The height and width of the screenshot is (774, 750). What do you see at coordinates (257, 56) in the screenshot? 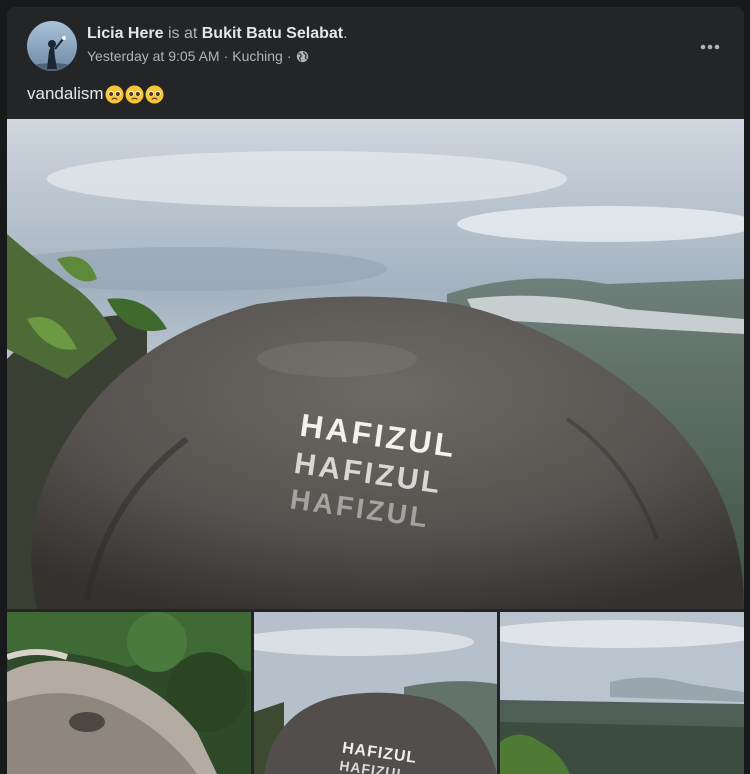
I see `place-link: Kuching` at bounding box center [257, 56].